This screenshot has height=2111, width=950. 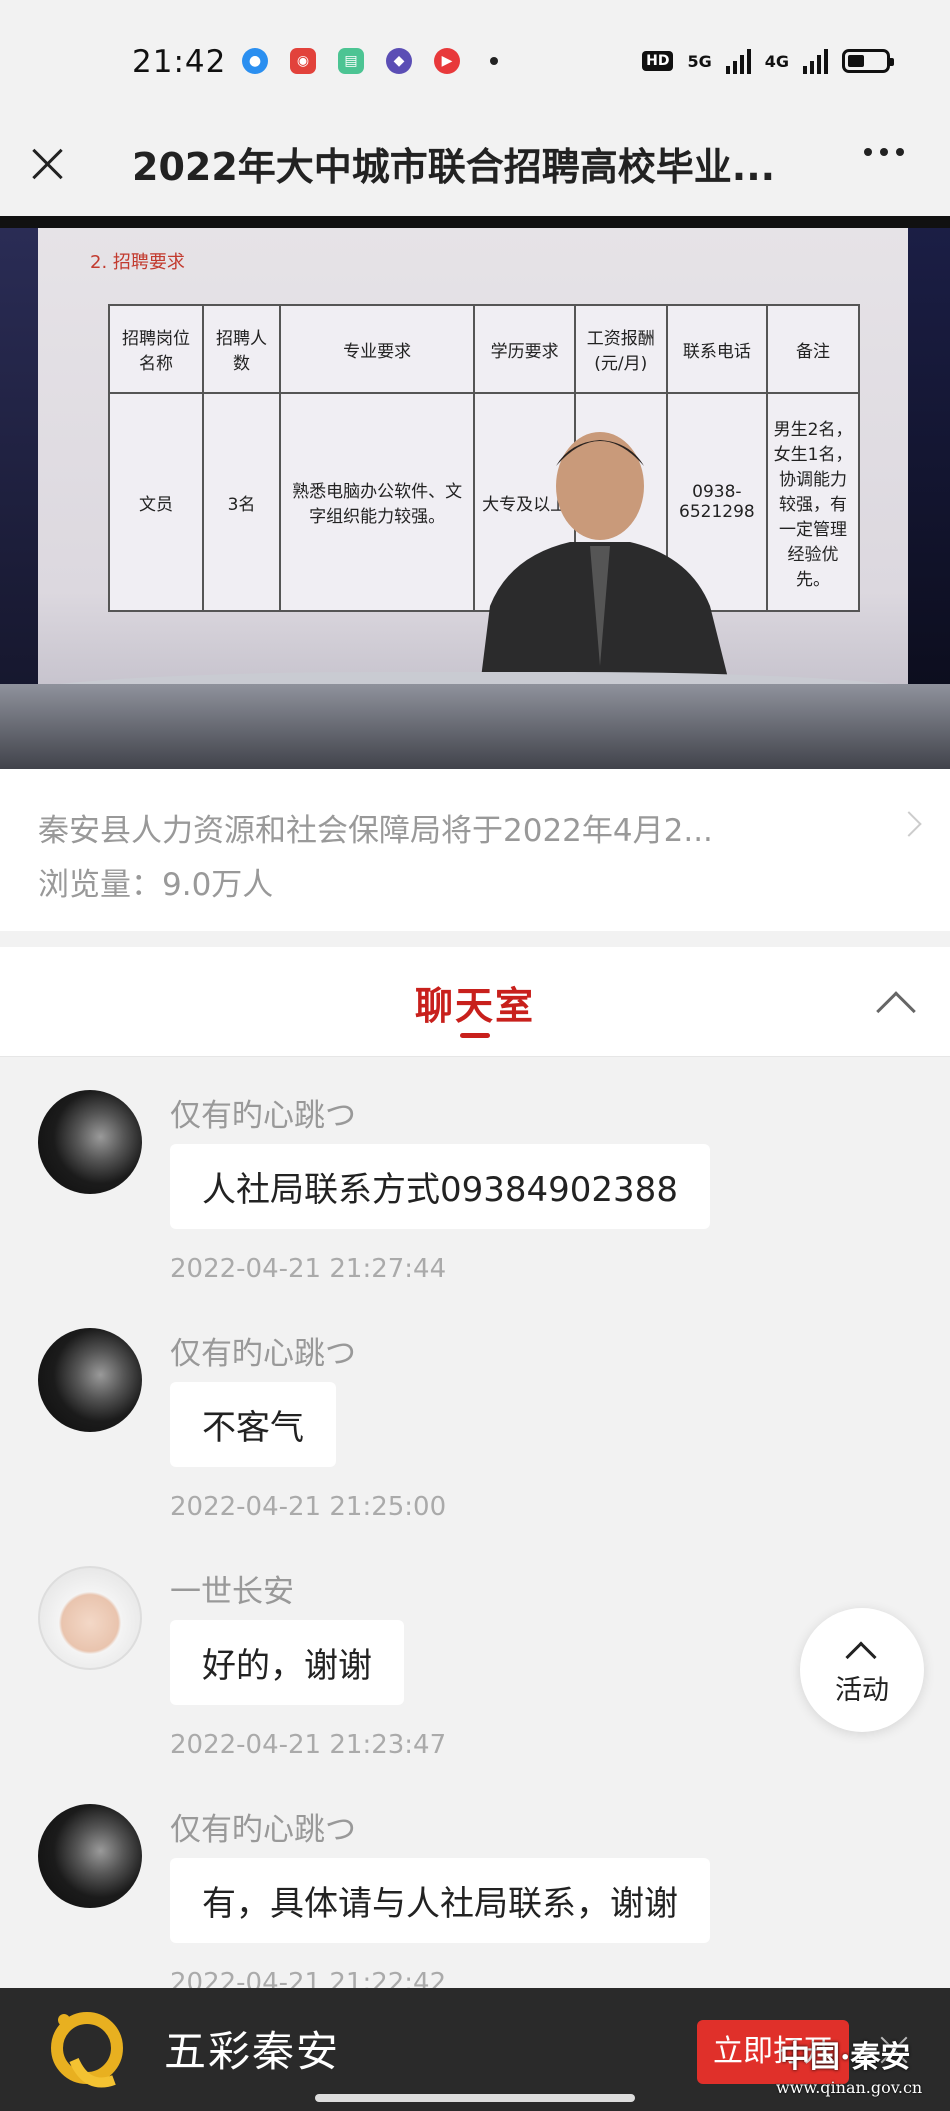 I want to click on status-indicators: HD 5G 4G, so click(x=768, y=61).